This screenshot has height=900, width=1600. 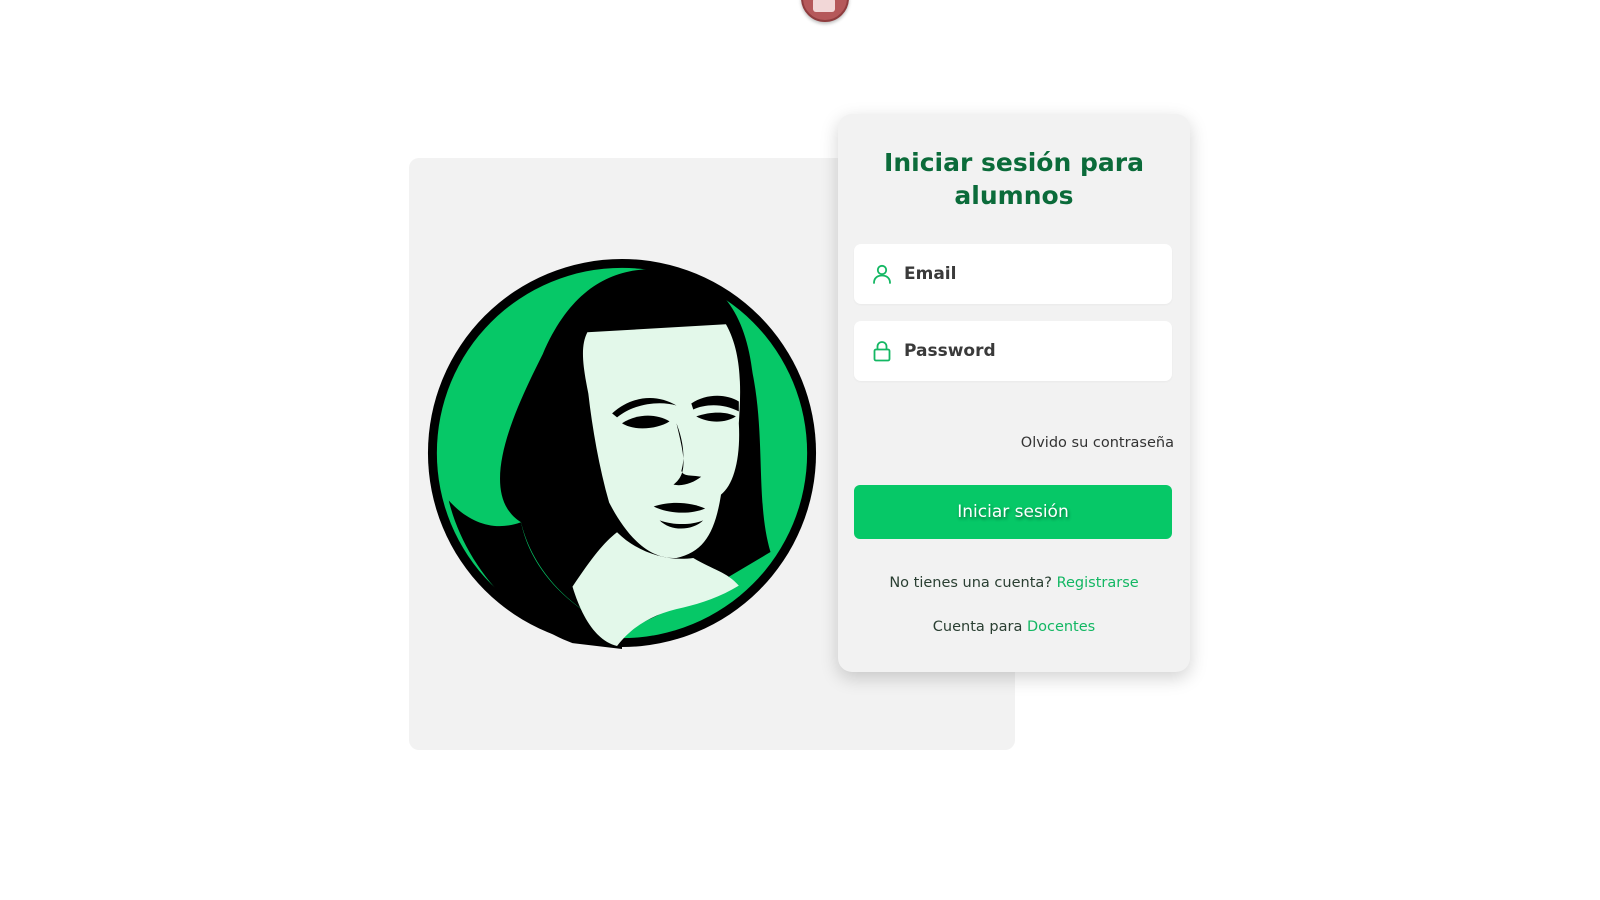 I want to click on teacher-link: Docentes, so click(x=1061, y=627).